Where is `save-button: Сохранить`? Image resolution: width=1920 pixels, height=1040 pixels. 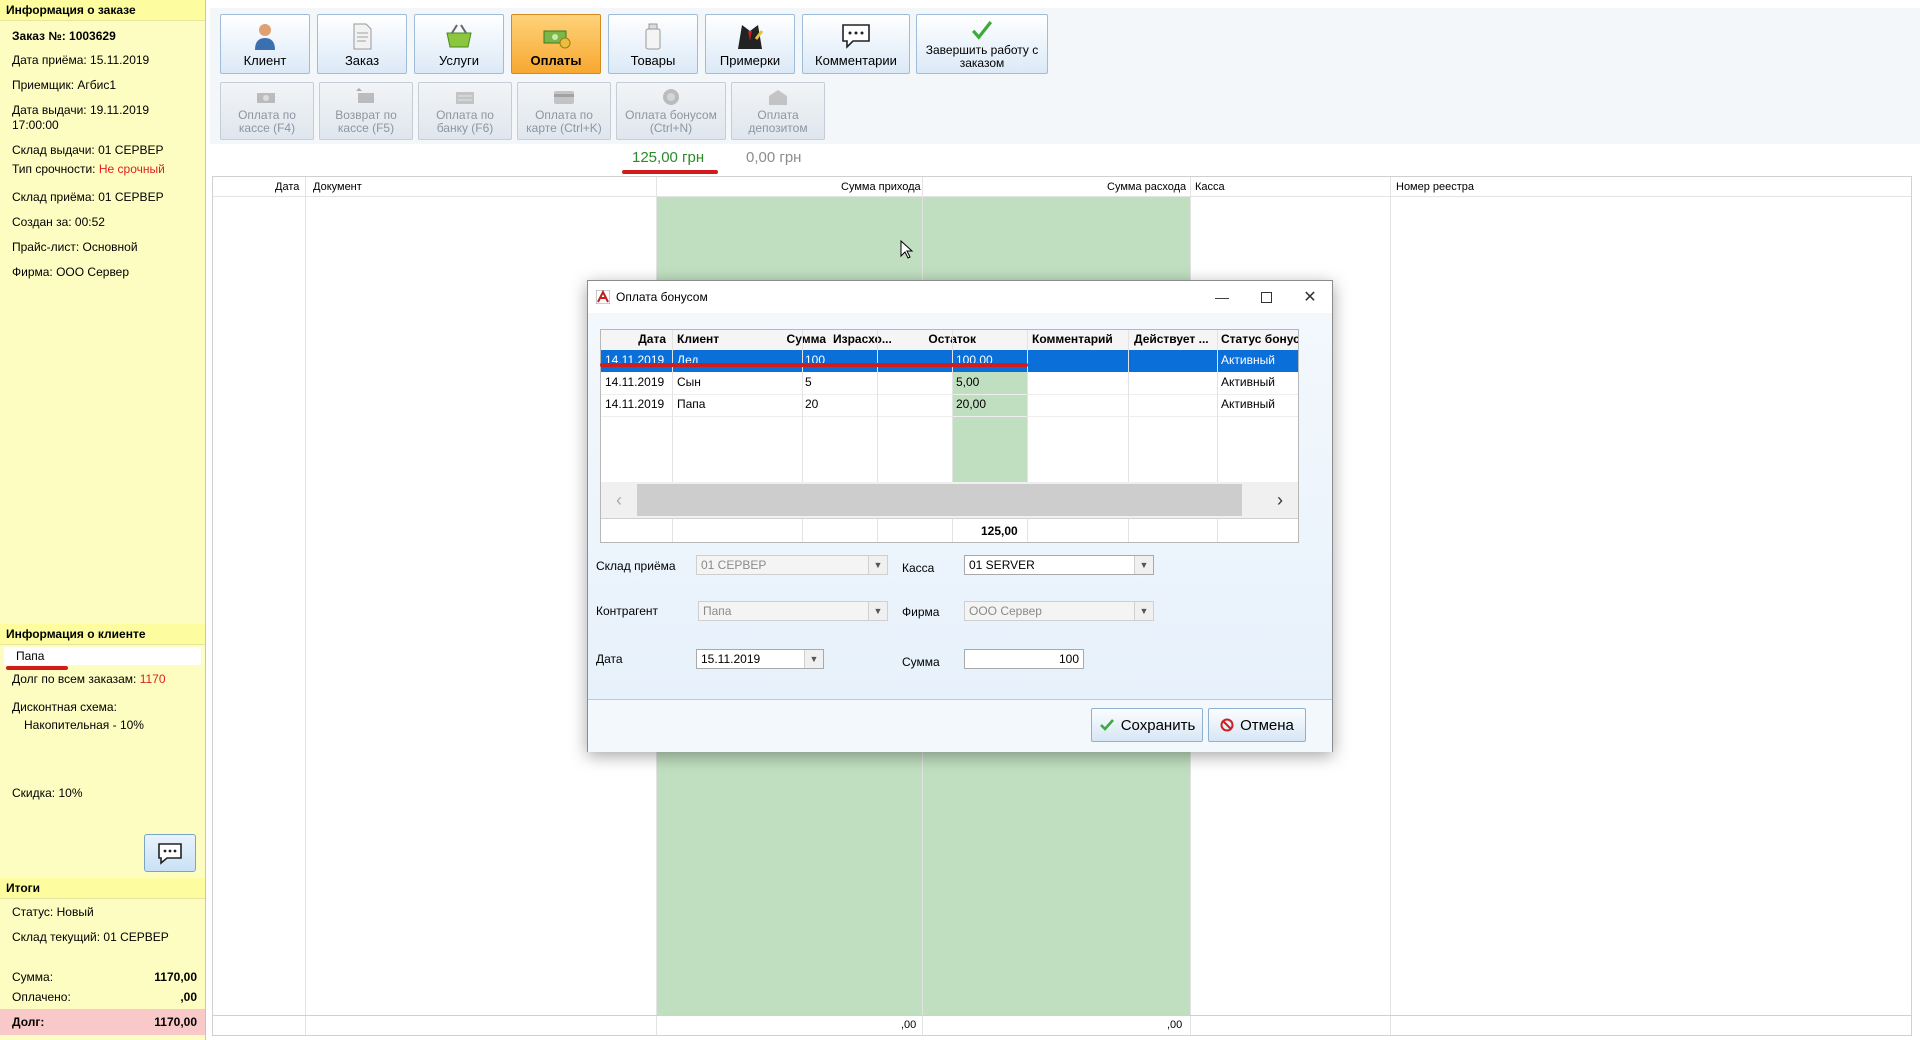 save-button: Сохранить is located at coordinates (1147, 725).